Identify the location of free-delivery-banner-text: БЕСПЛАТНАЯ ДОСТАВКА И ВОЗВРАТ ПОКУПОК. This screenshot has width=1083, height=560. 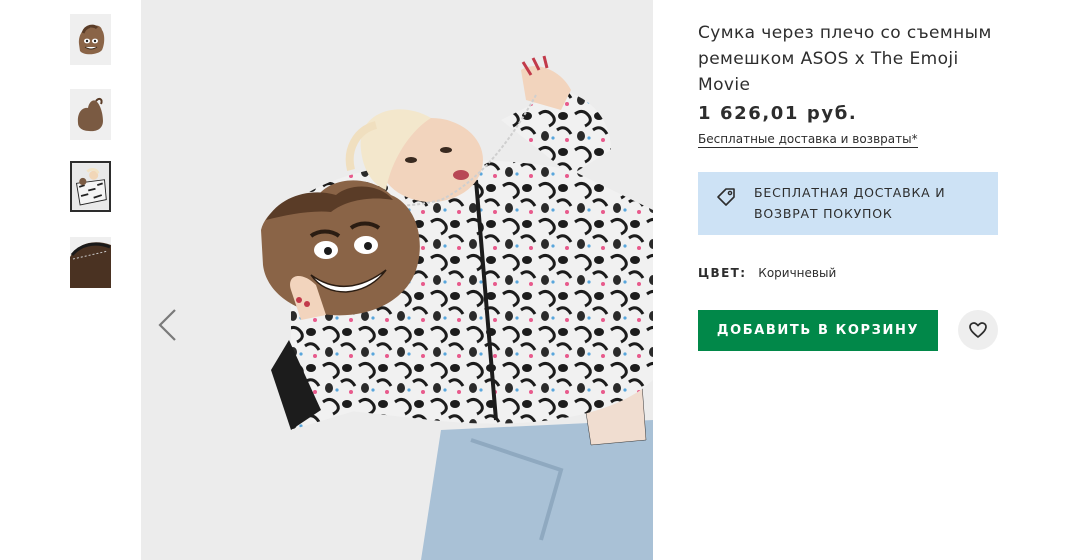
(850, 203).